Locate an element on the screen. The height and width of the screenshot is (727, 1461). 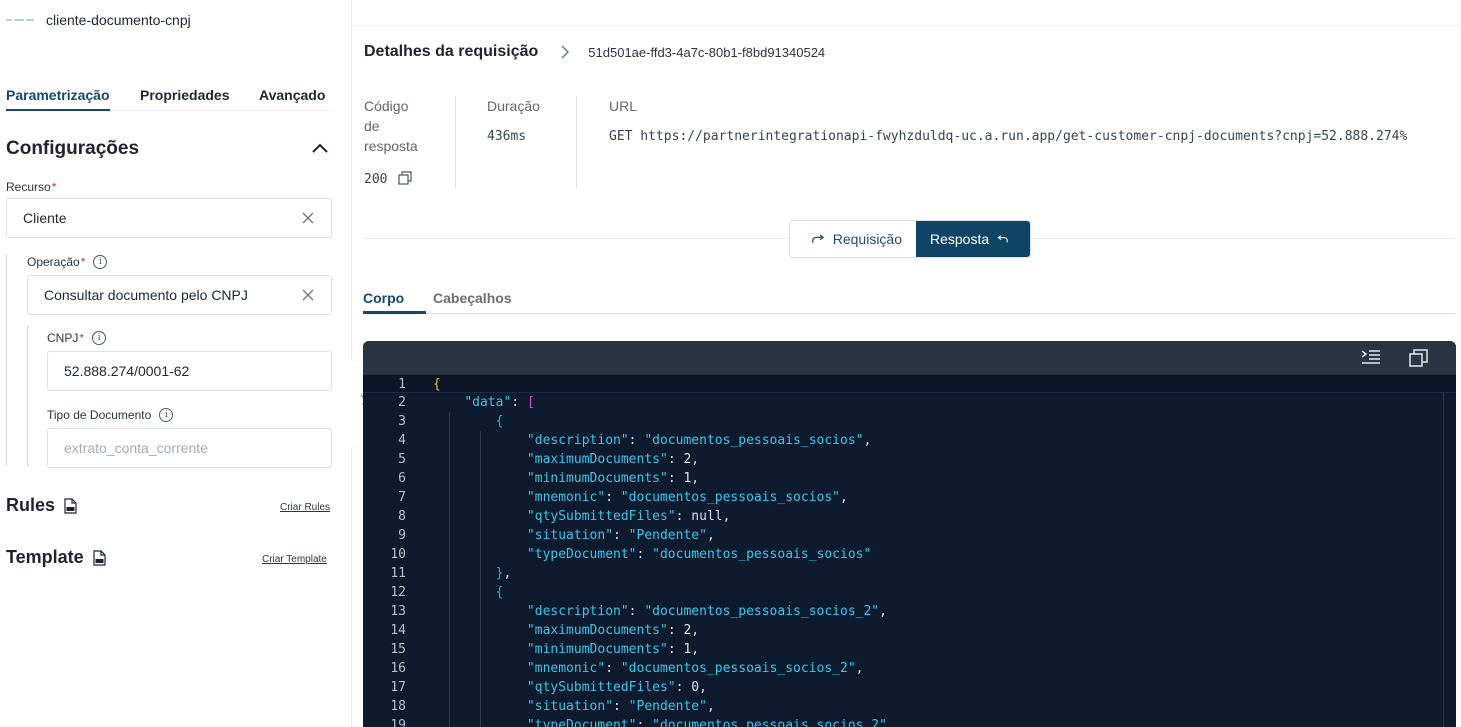
cnpj-value: 52.888.274/0001-62 is located at coordinates (127, 371).